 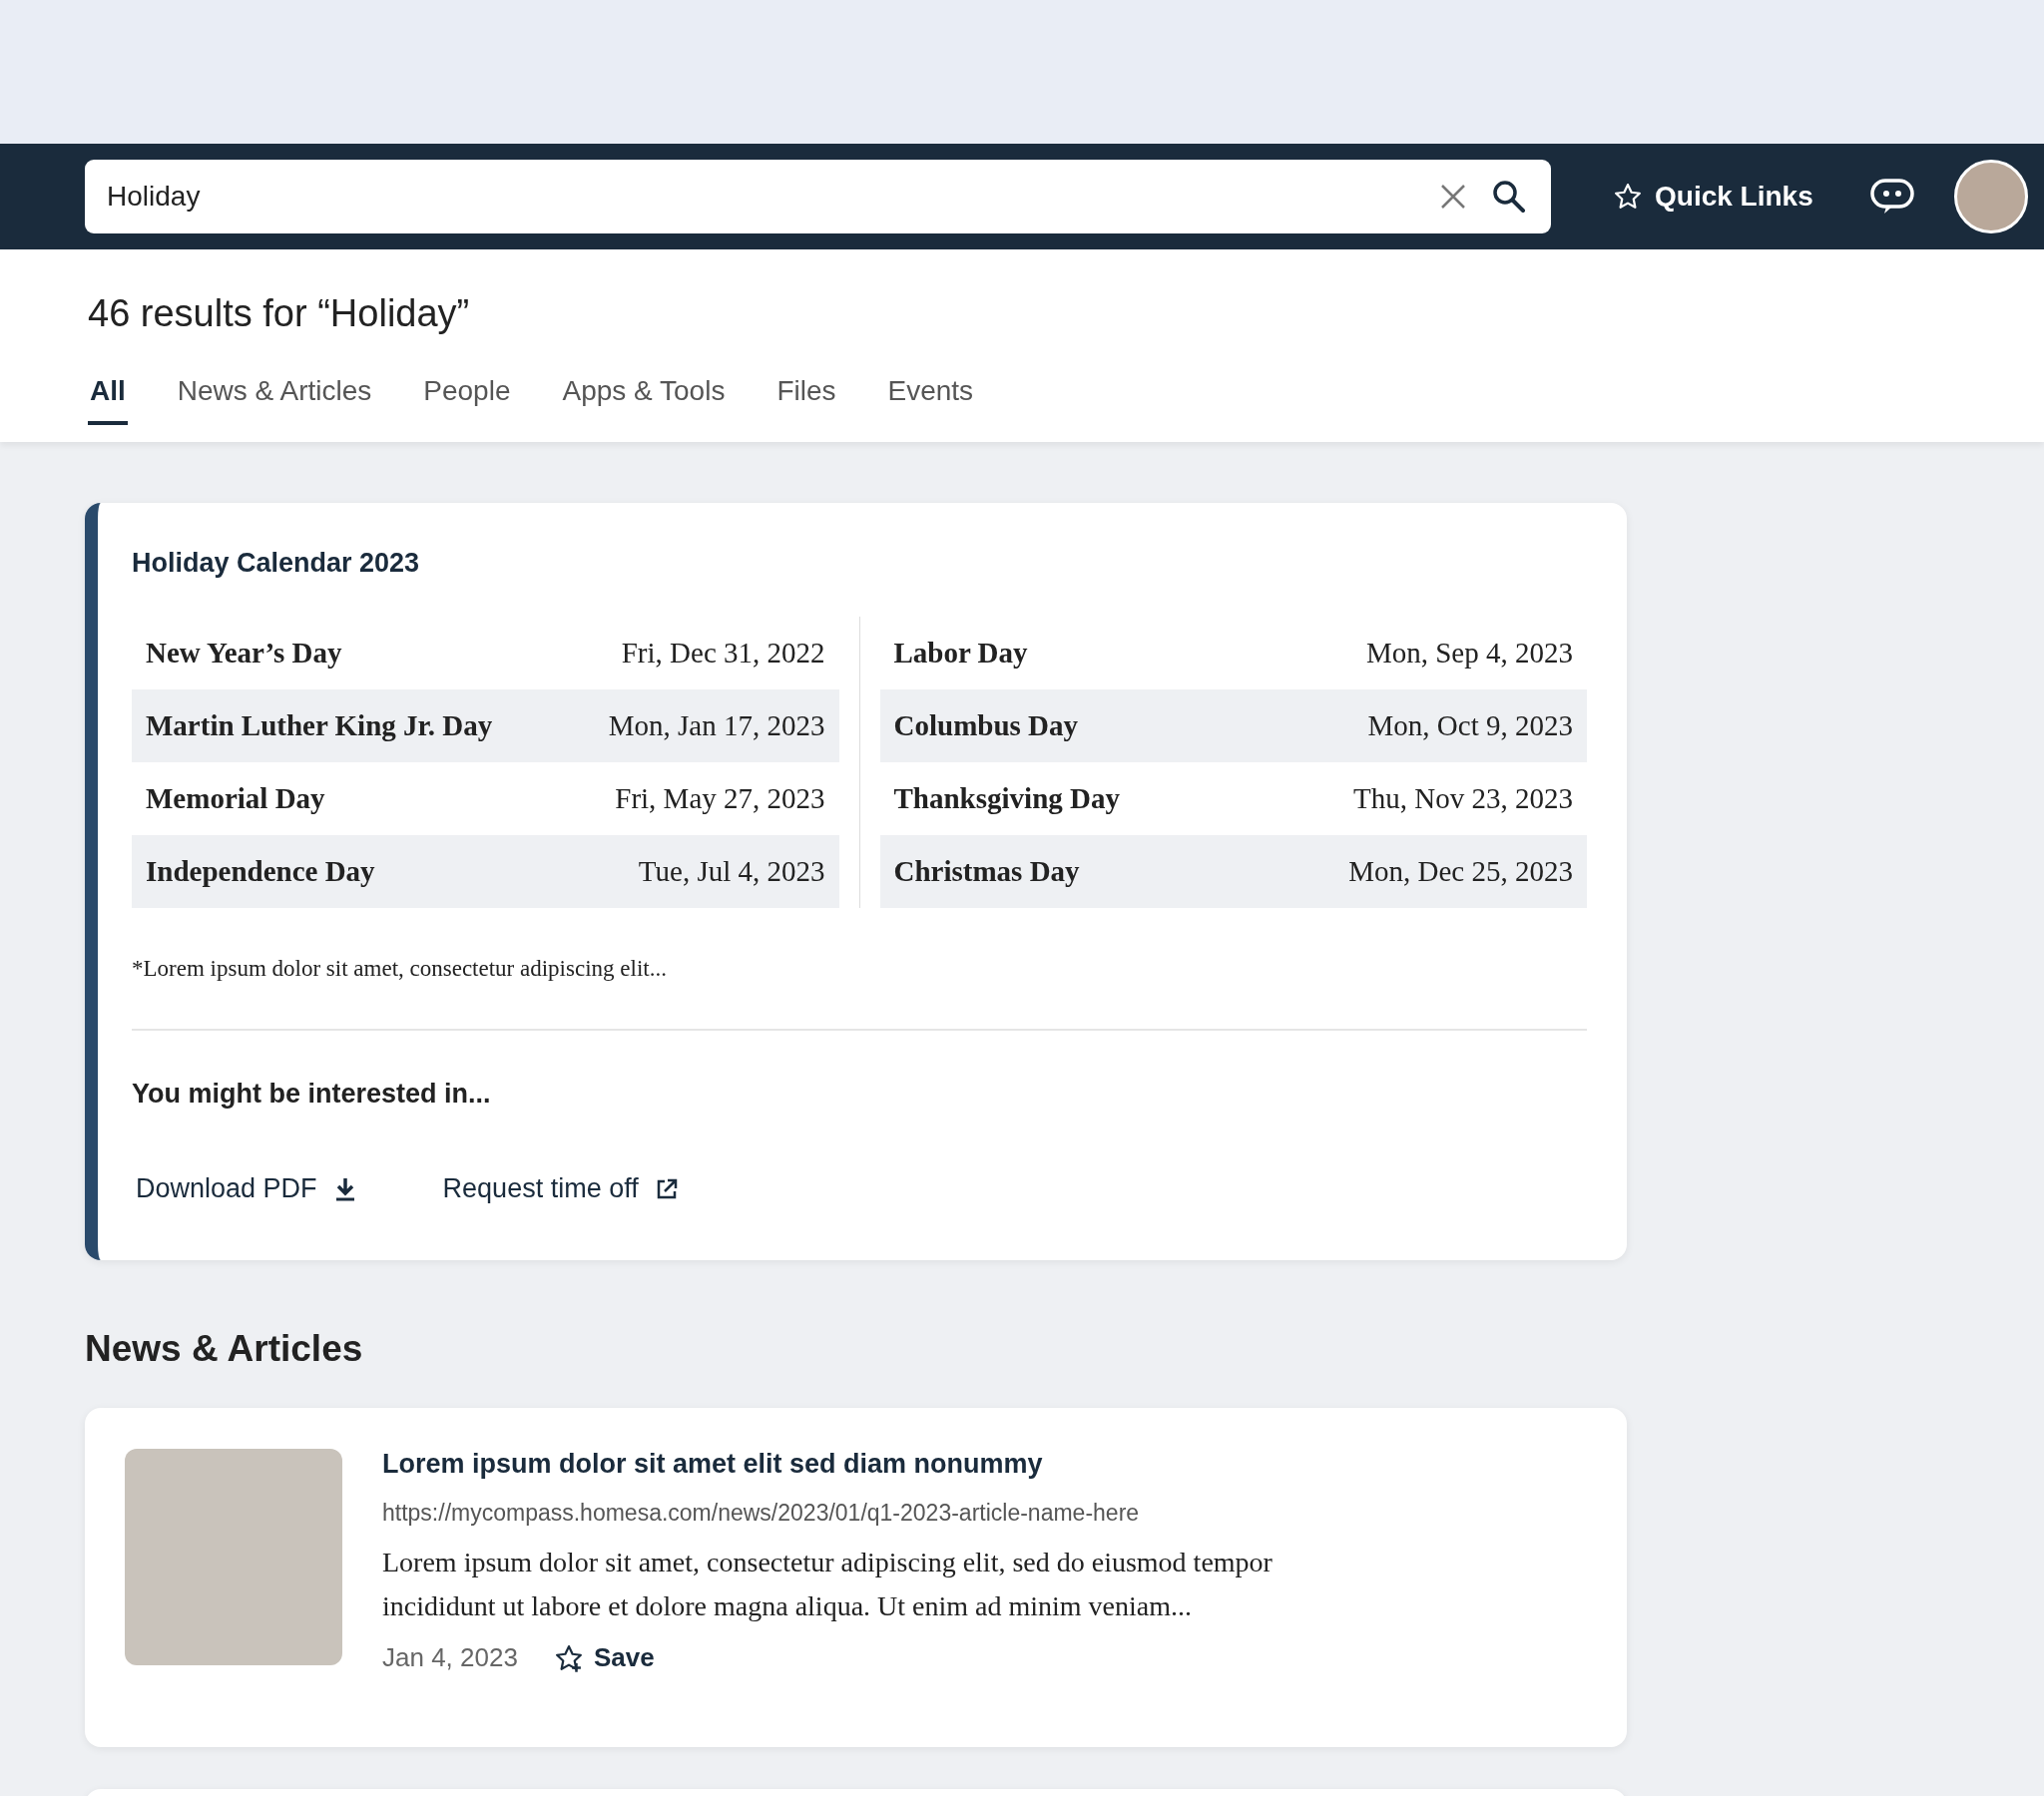 What do you see at coordinates (274, 400) in the screenshot?
I see `tab: News & Articles` at bounding box center [274, 400].